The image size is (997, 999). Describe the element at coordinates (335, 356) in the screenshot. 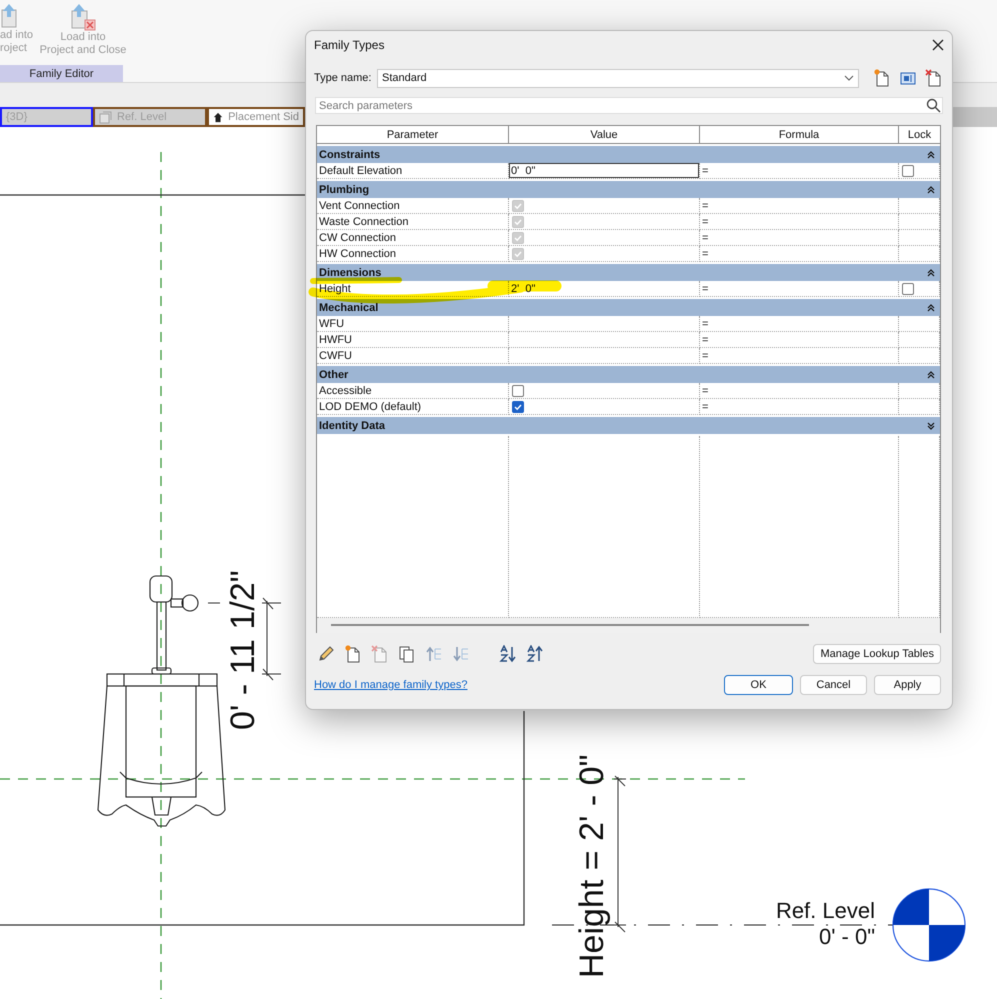

I see `parameter-name: CWFU` at that location.